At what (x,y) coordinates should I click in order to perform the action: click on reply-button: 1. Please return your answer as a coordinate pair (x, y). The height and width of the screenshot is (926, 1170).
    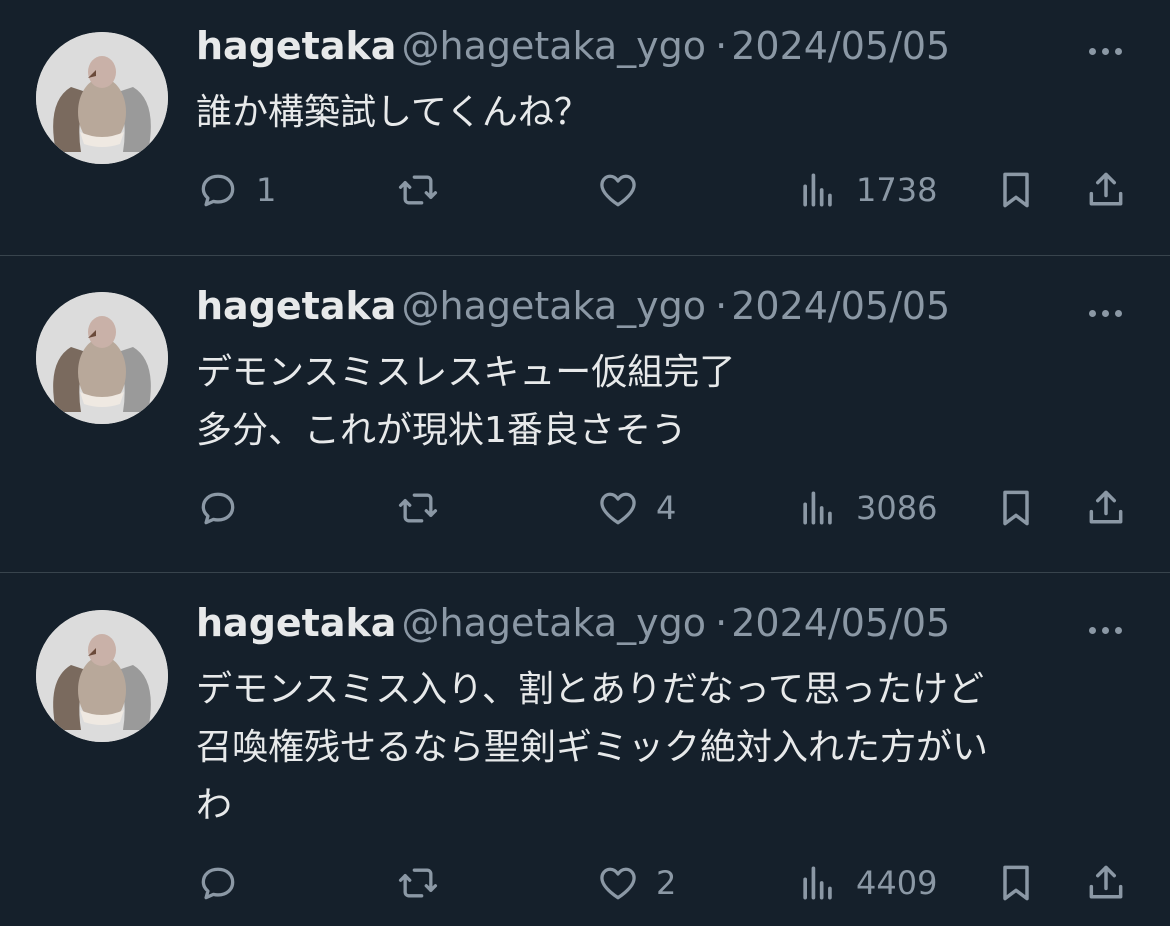
    Looking at the image, I should click on (236, 190).